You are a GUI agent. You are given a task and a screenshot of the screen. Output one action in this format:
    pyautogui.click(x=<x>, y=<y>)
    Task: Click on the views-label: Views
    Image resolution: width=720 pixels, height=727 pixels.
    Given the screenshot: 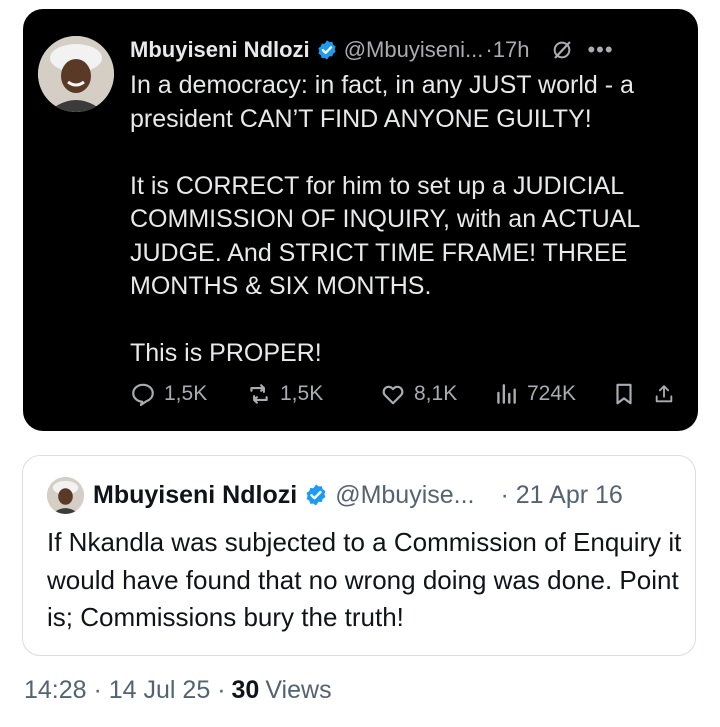 What is the action you would take?
    pyautogui.click(x=298, y=689)
    